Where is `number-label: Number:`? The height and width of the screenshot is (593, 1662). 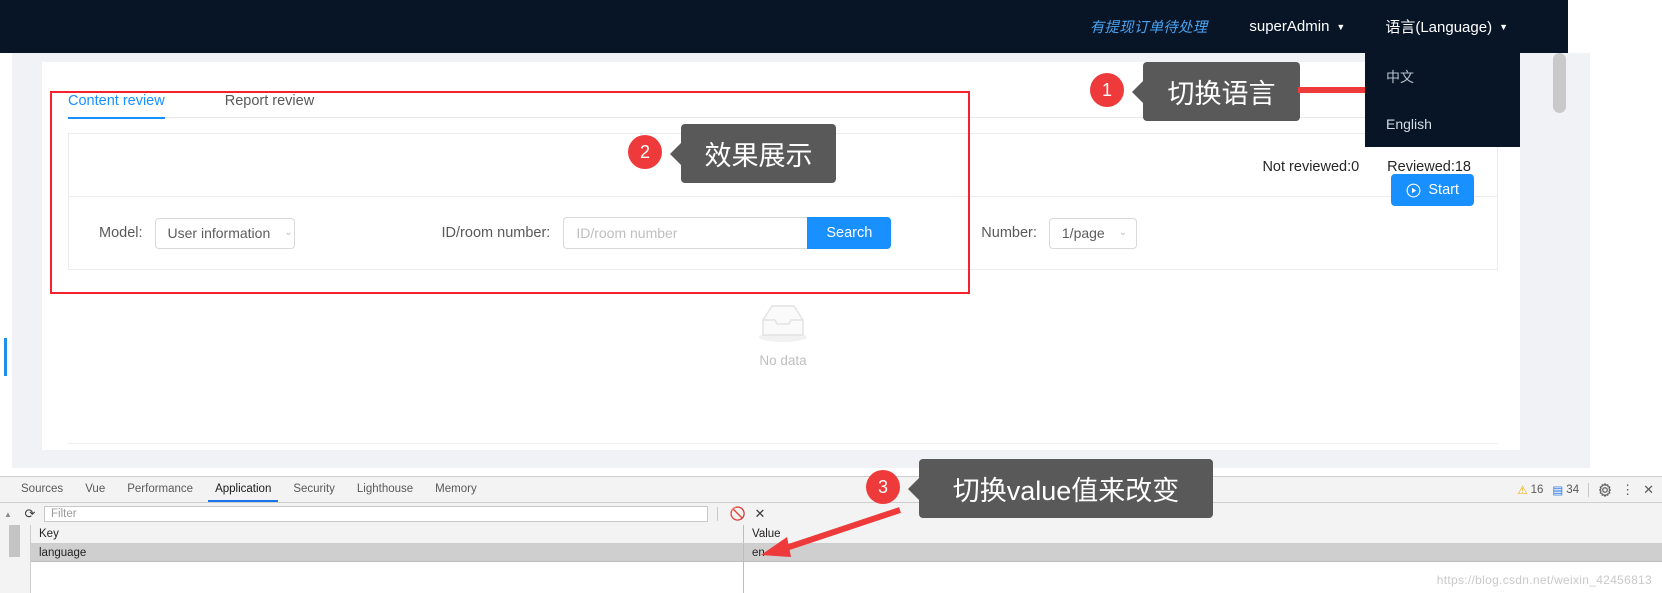 number-label: Number: is located at coordinates (1009, 233).